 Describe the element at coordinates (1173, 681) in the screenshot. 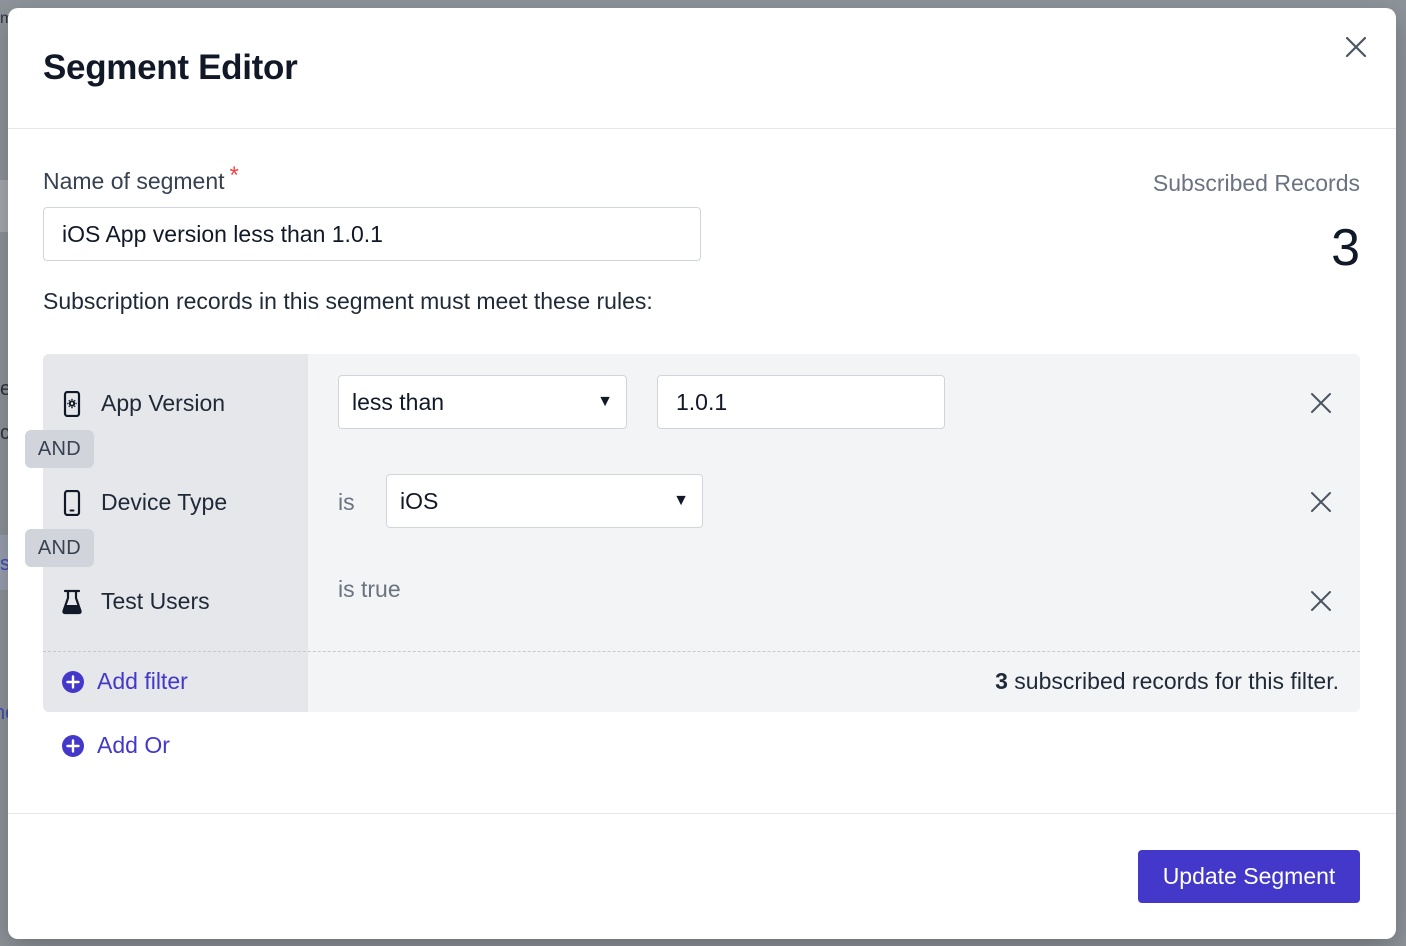

I see `filter-count-text: subscribed records for this filter.` at that location.